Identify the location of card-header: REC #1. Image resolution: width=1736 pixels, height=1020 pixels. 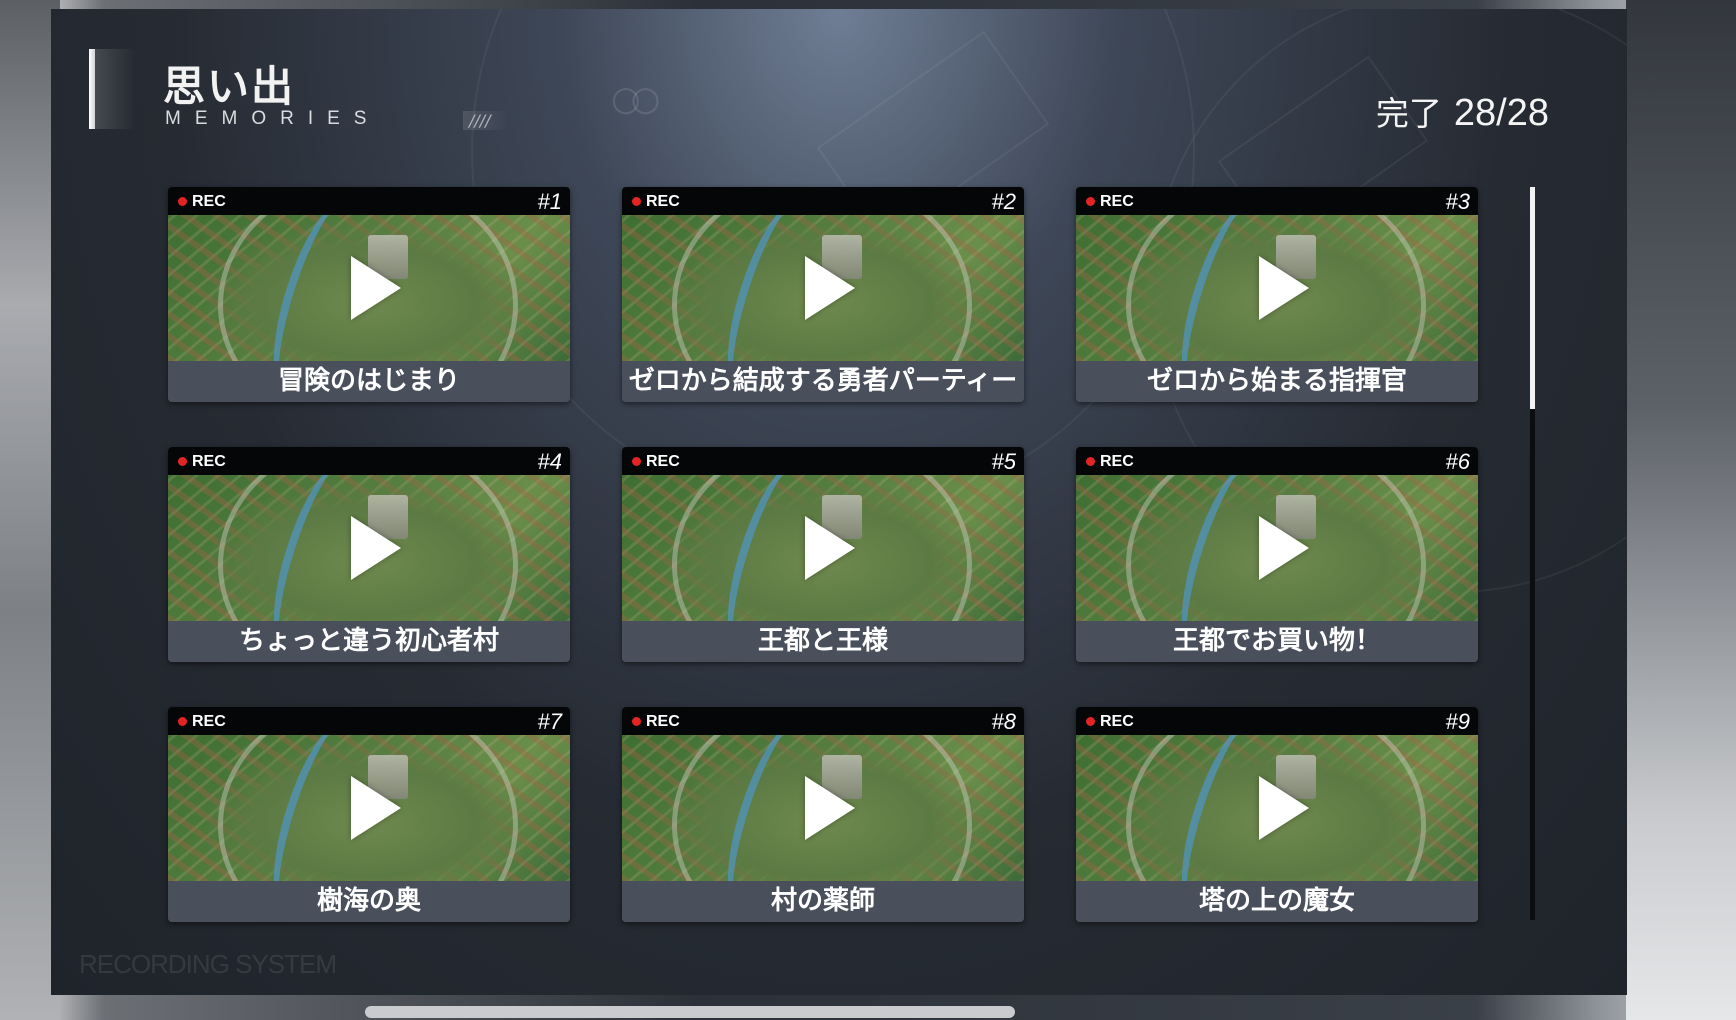
(369, 201).